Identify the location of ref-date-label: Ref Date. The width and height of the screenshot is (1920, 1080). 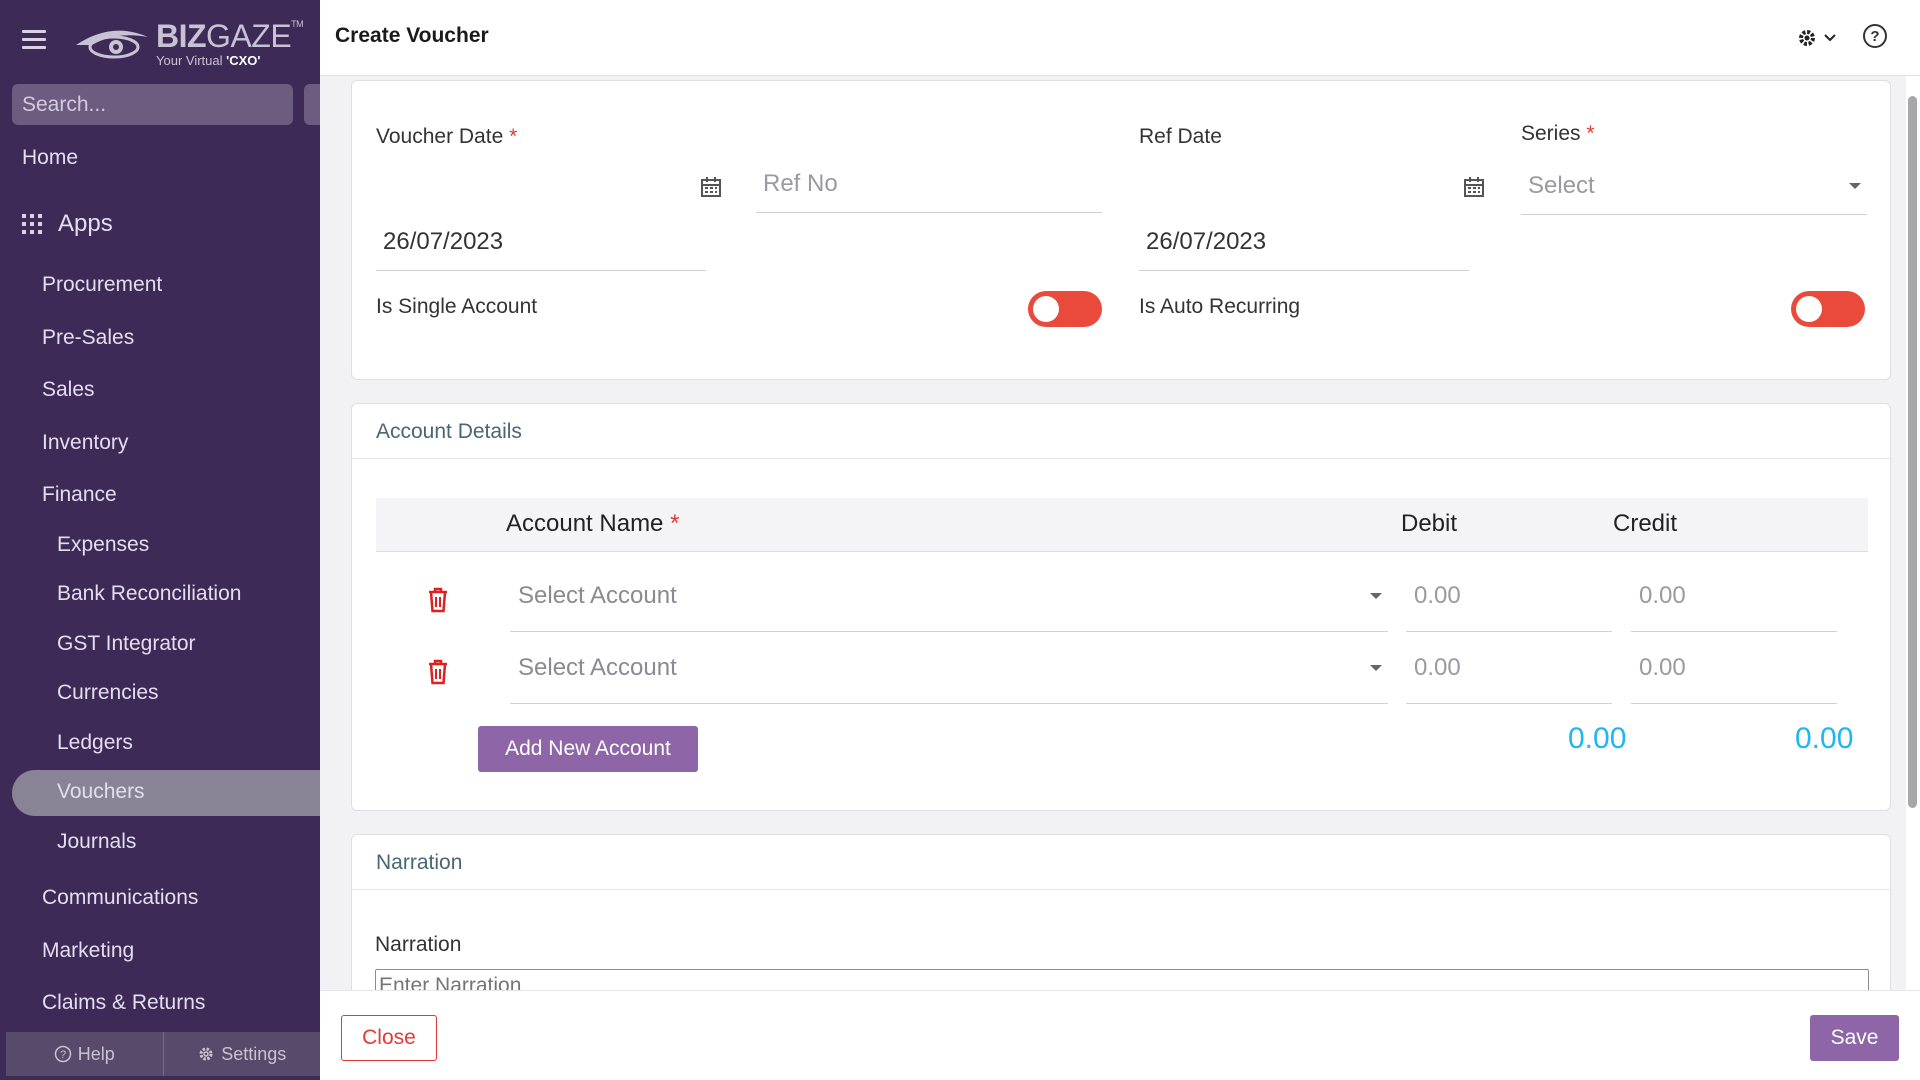
(1180, 136).